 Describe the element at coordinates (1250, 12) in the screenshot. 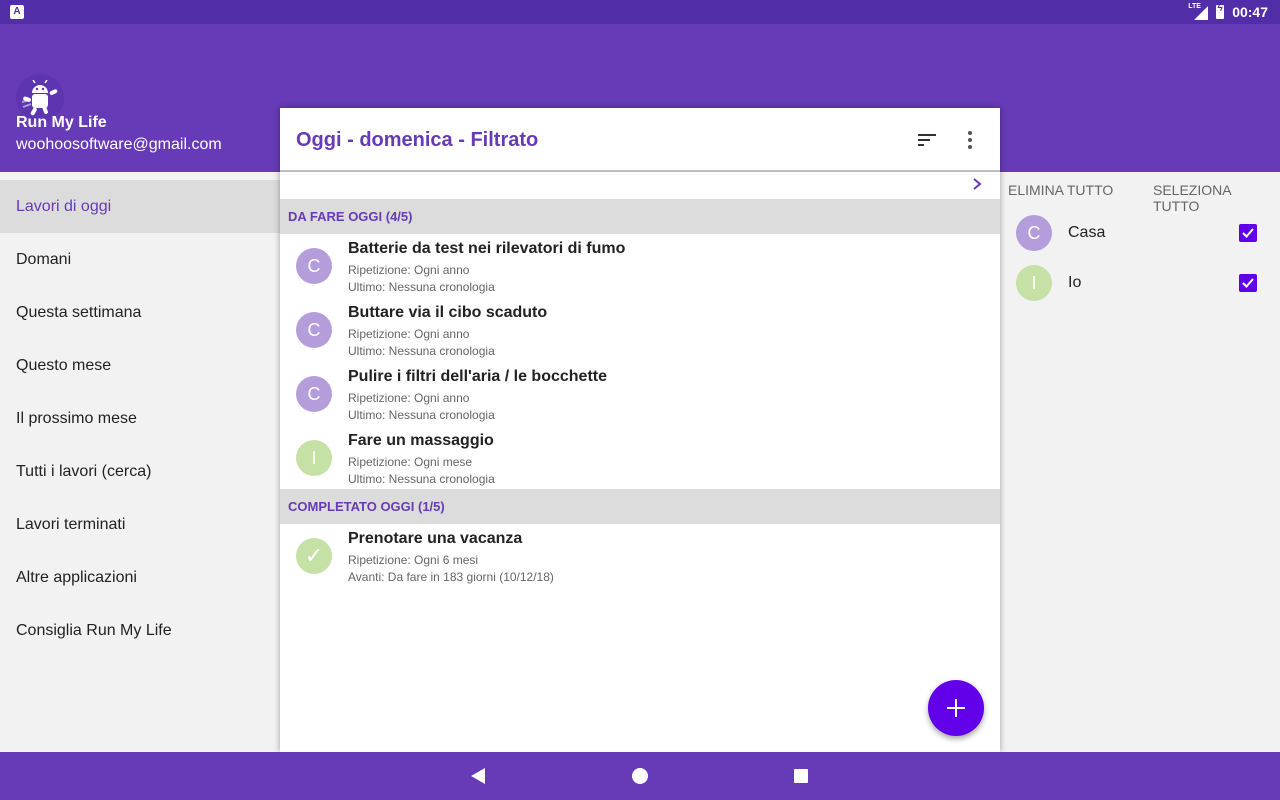

I see `status-time: 00:47` at that location.